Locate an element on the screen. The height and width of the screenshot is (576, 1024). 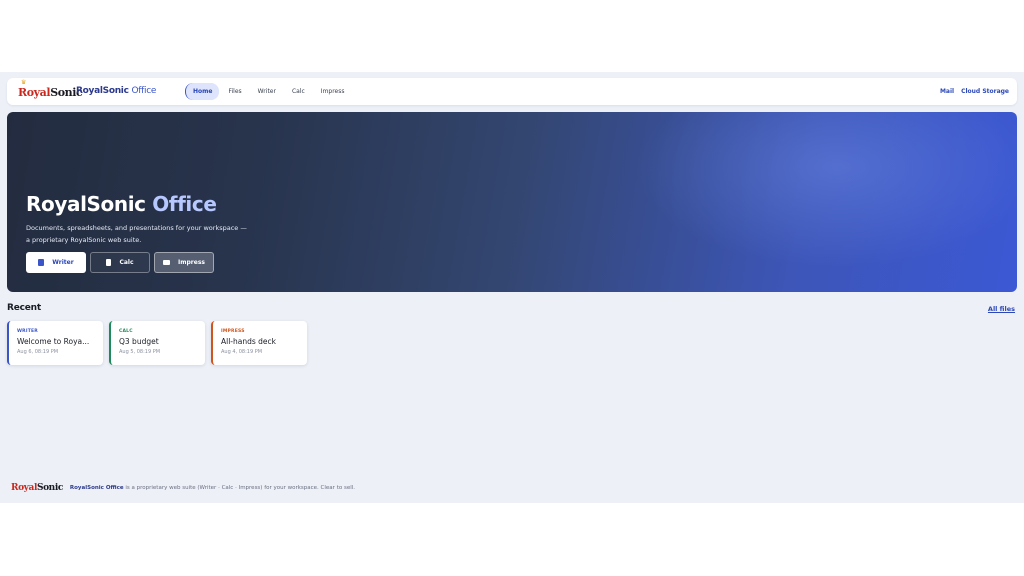
hero-title-accent: Office is located at coordinates (184, 204).